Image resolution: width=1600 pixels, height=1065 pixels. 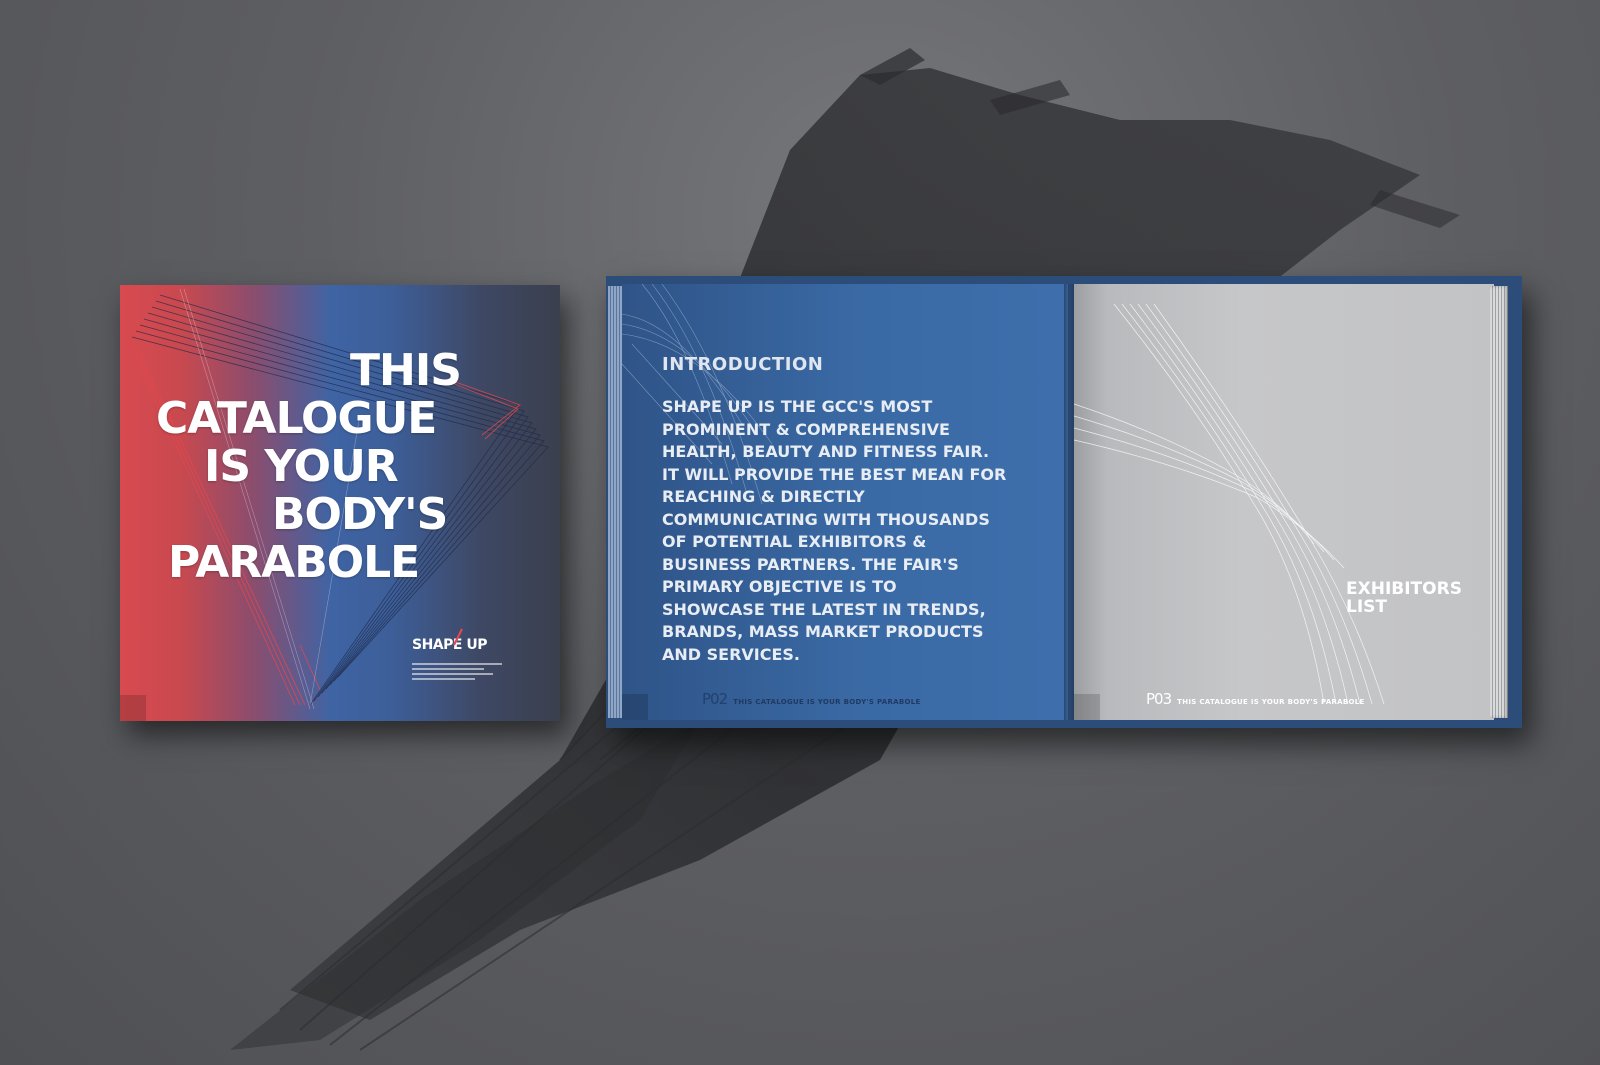 I want to click on page-number: P03, so click(x=1159, y=699).